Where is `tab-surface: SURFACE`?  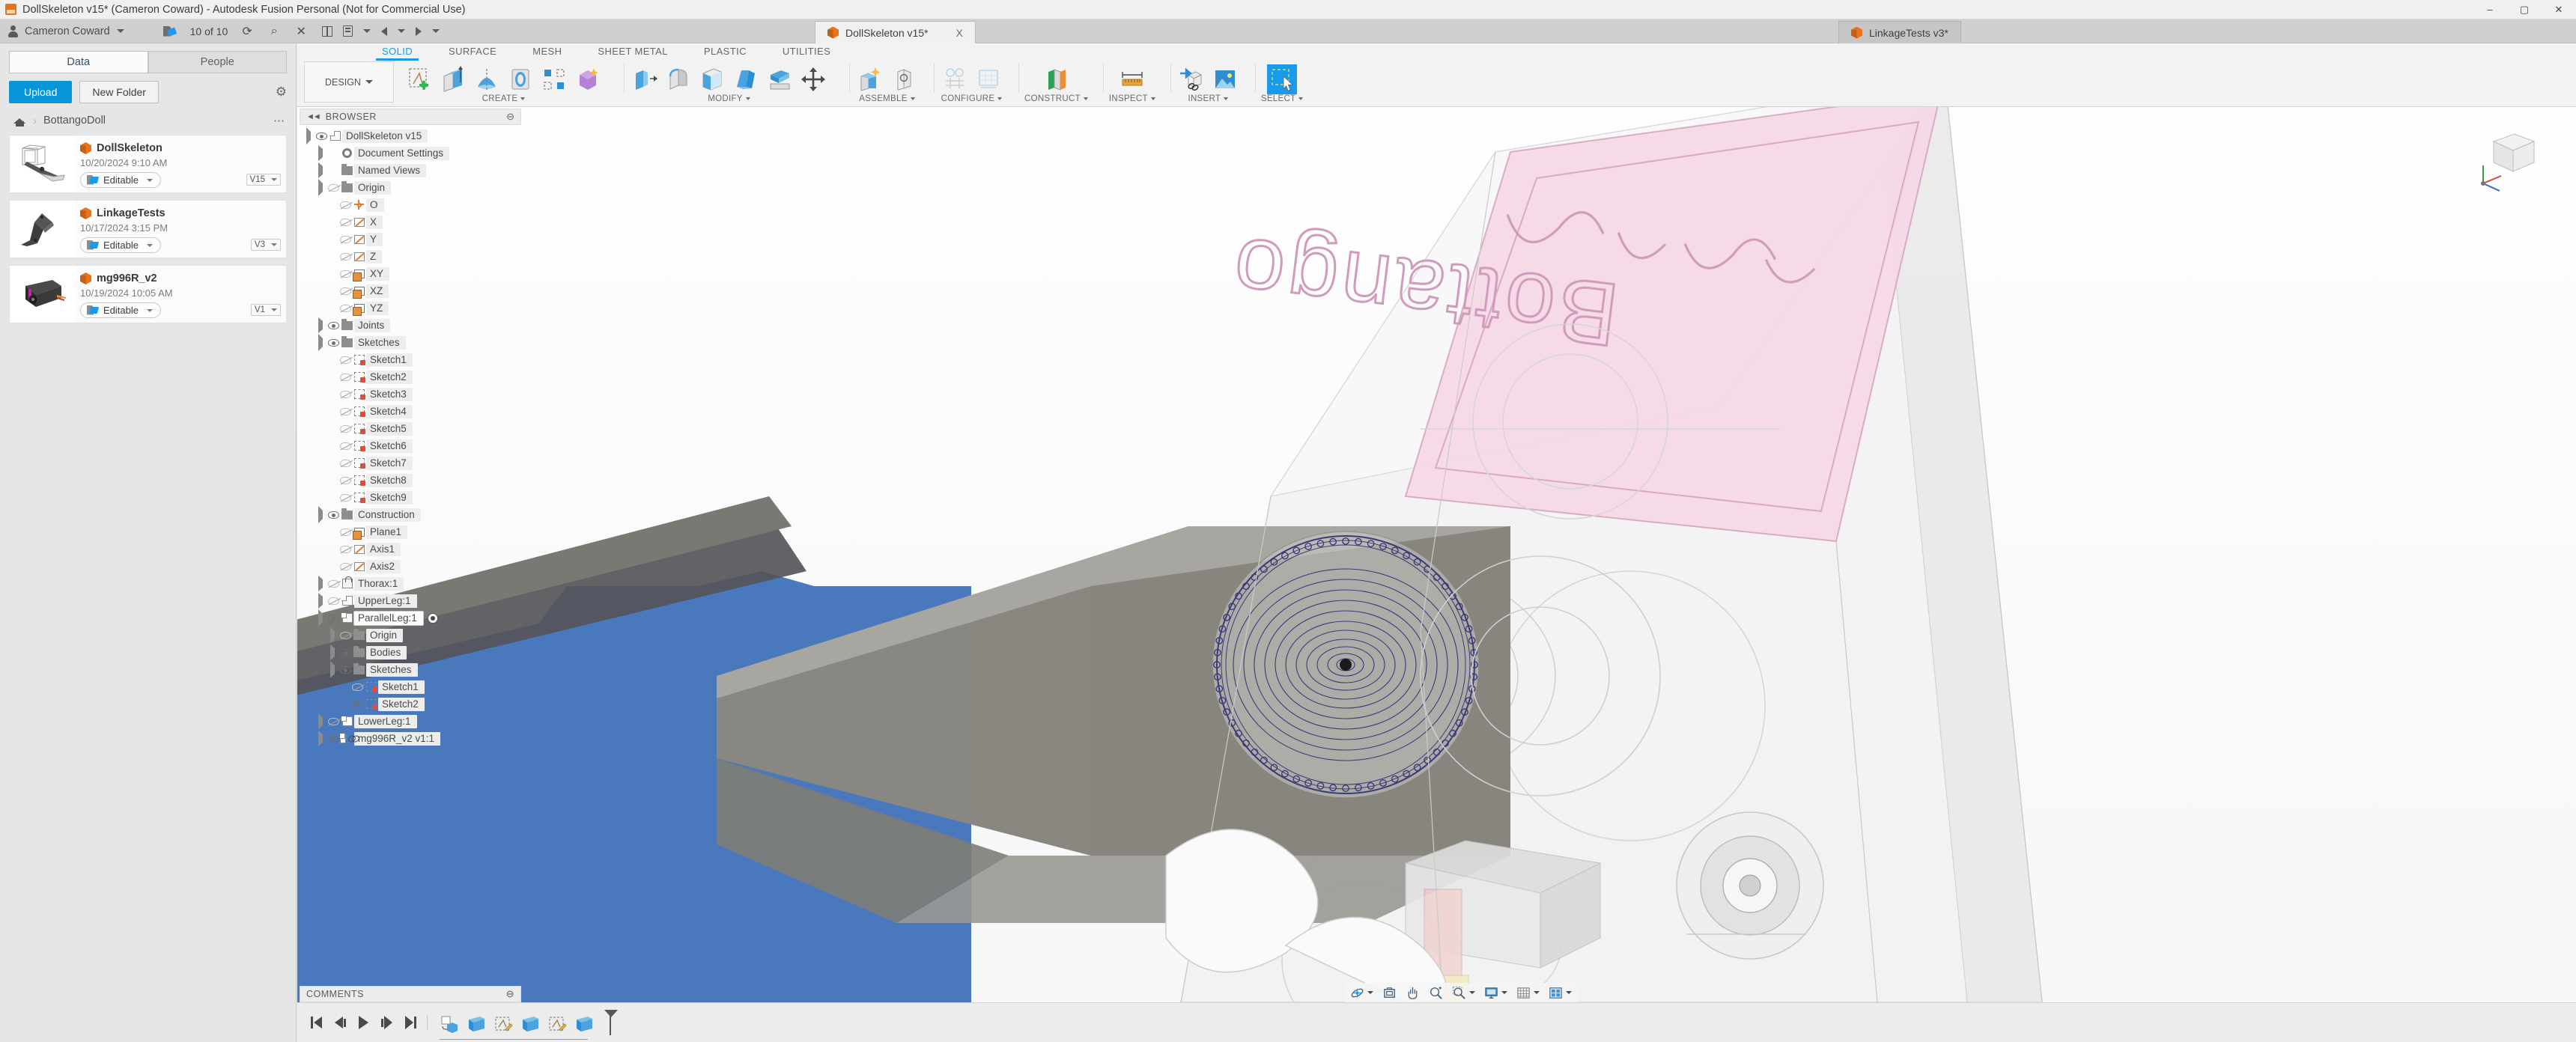 tab-surface: SURFACE is located at coordinates (472, 52).